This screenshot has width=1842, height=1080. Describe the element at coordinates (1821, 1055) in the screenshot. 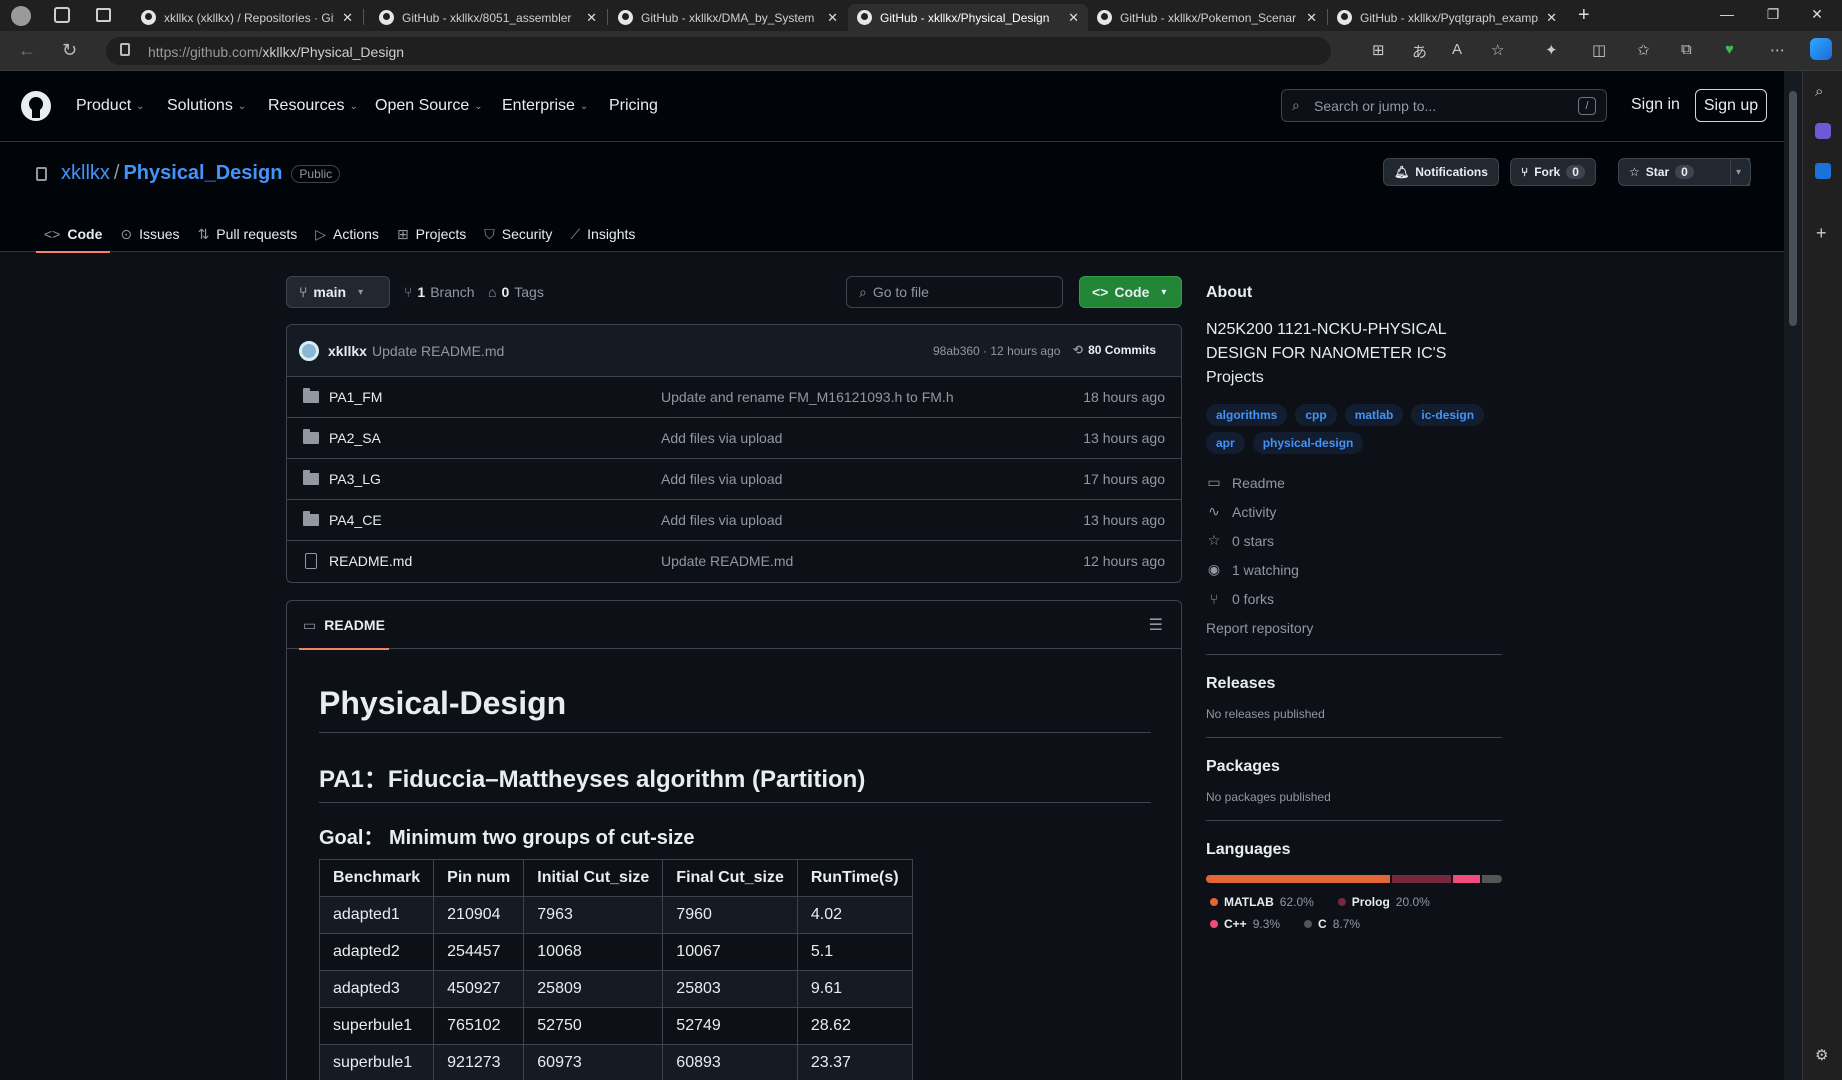

I see `settings-icon: ⚙` at that location.